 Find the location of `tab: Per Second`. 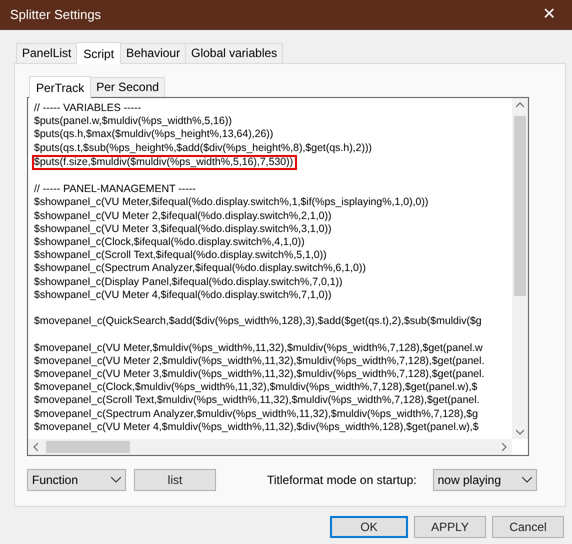

tab: Per Second is located at coordinates (127, 87).